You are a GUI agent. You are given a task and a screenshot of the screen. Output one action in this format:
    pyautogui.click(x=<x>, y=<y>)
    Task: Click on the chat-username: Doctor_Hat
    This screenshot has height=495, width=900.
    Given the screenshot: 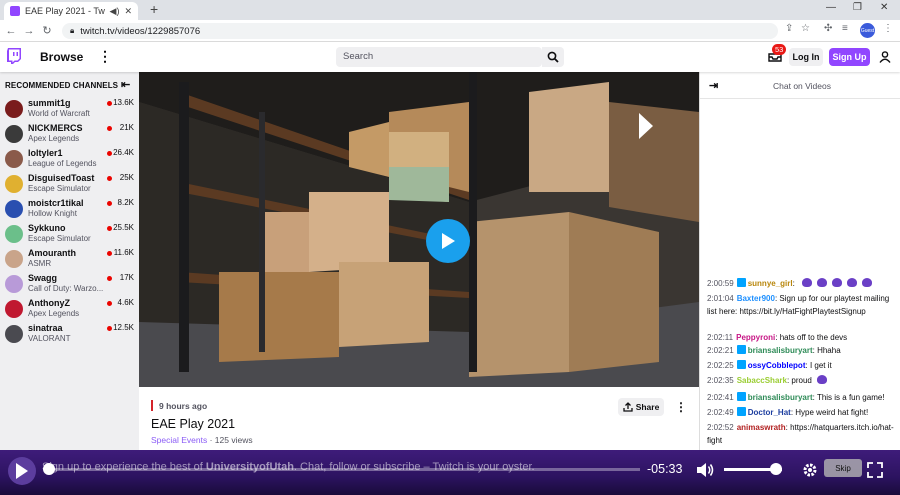 What is the action you would take?
    pyautogui.click(x=769, y=412)
    